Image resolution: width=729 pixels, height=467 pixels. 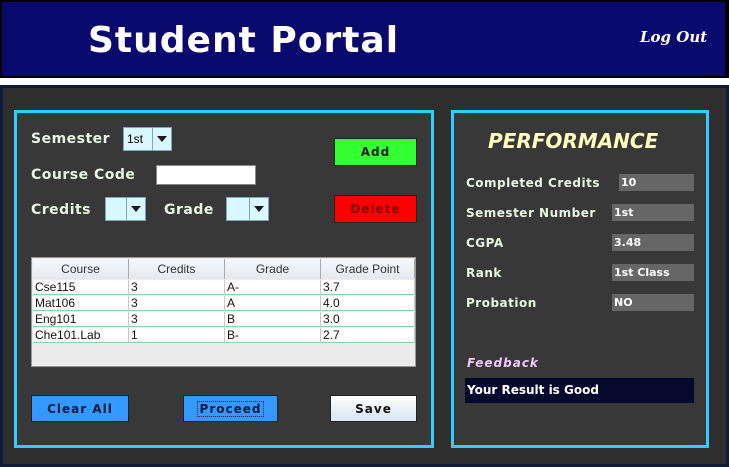 What do you see at coordinates (81, 319) in the screenshot?
I see `cell-course: Eng101` at bounding box center [81, 319].